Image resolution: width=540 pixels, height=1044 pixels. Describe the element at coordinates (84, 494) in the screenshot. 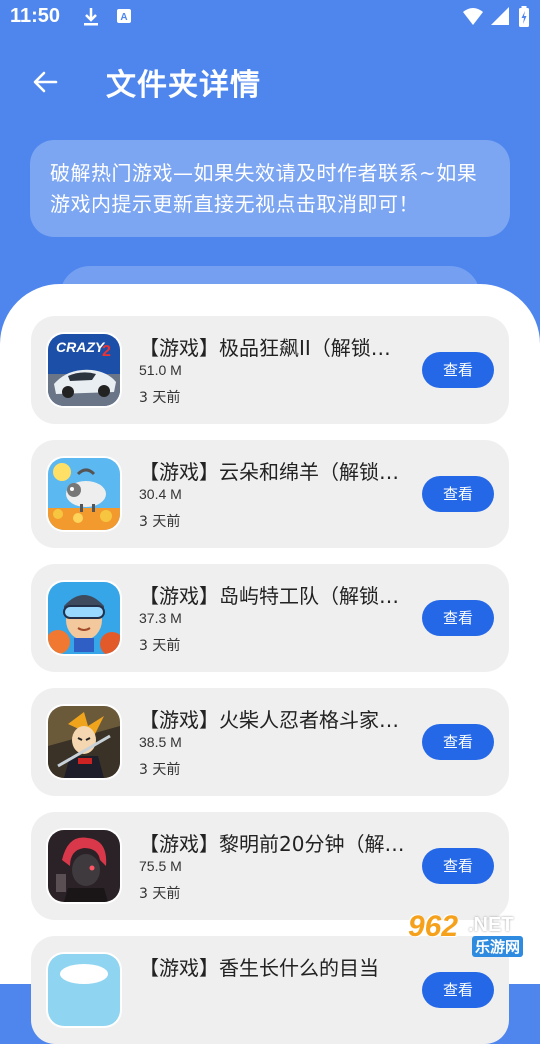

I see `cloud-sheep-icon` at that location.